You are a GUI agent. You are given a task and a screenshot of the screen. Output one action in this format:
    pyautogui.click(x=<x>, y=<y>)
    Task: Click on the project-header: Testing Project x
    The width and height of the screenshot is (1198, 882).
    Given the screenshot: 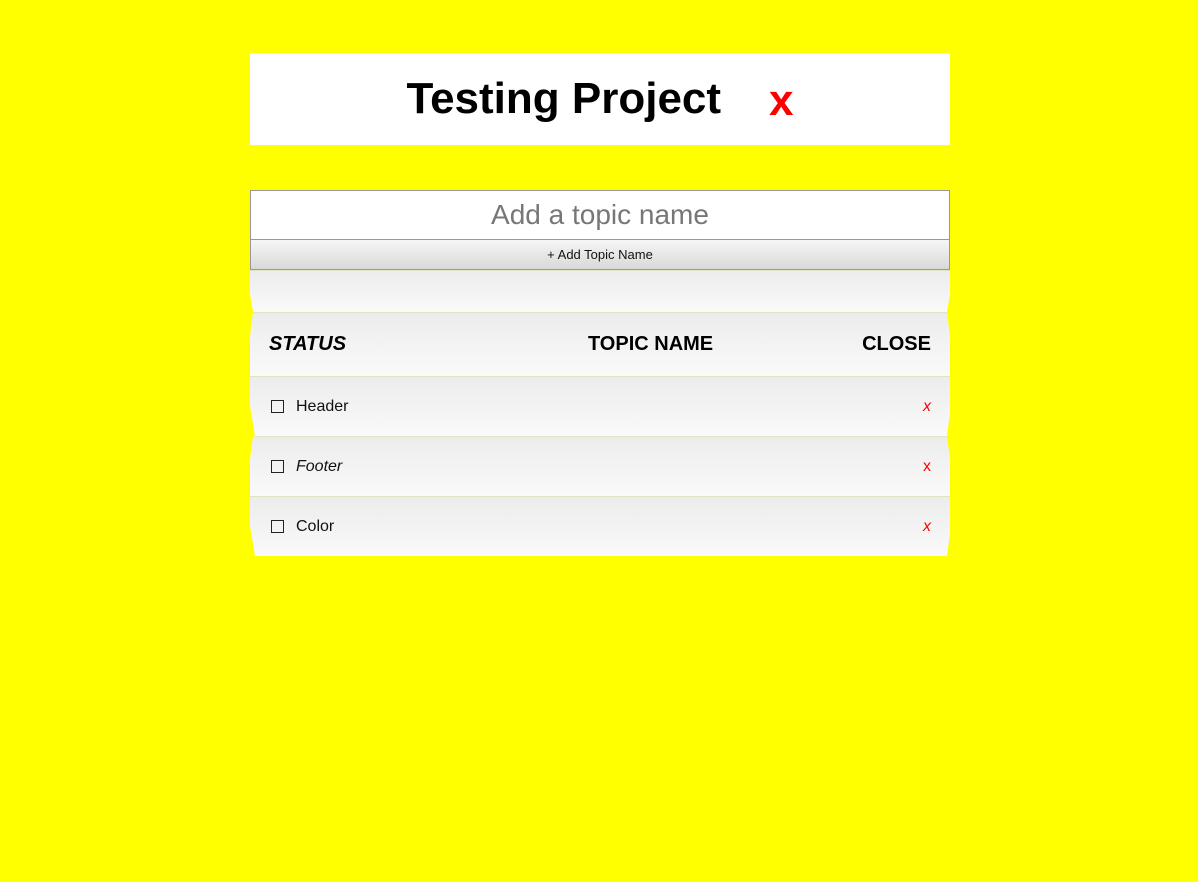 What is the action you would take?
    pyautogui.click(x=600, y=99)
    